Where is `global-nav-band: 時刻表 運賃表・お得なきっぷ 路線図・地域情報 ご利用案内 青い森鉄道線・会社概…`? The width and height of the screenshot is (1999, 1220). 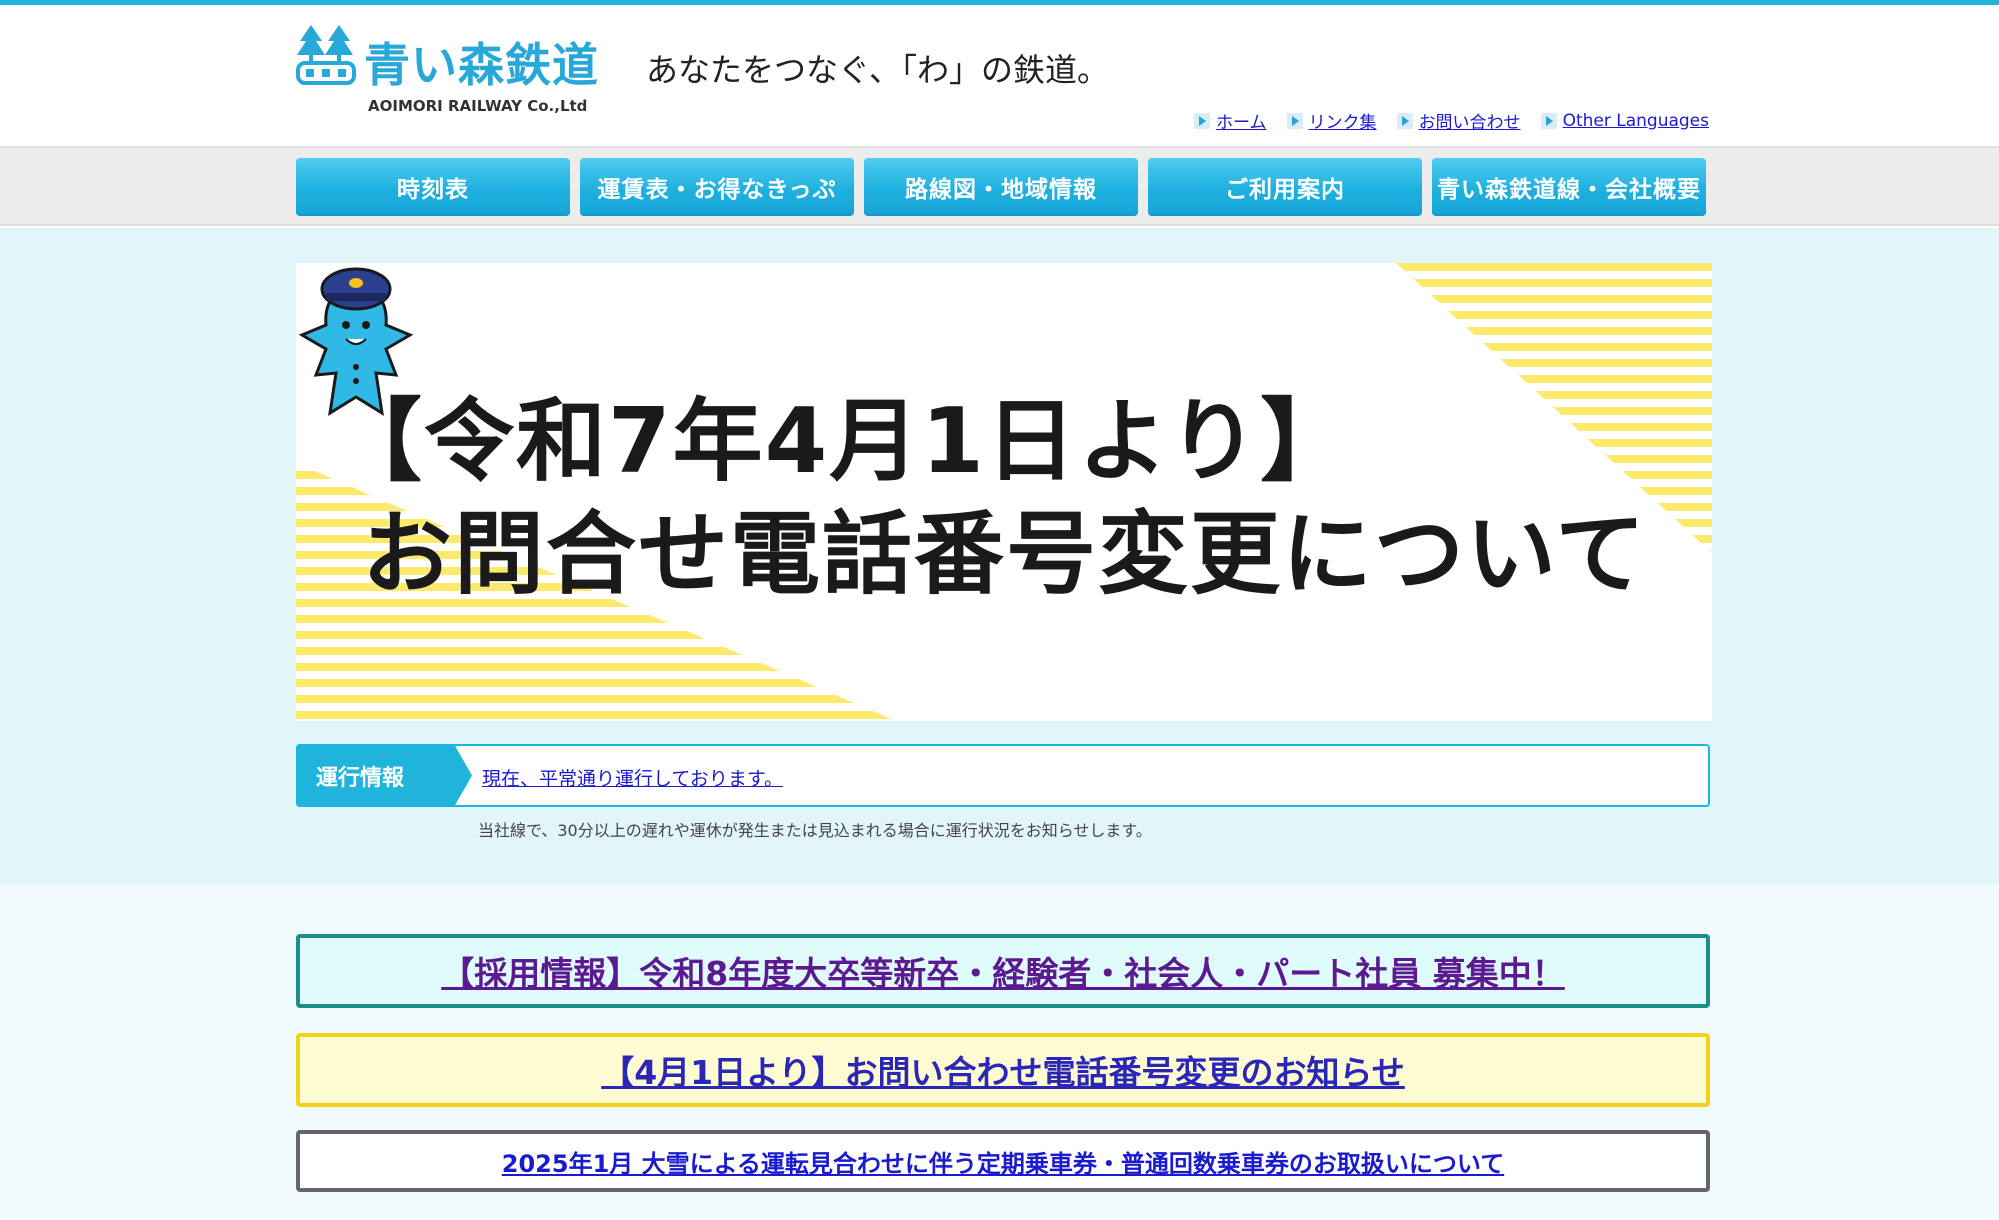
global-nav-band: 時刻表 運賃表・お得なきっぷ 路線図・地域情報 ご利用案内 青い森鉄道線・会社概… is located at coordinates (999, 186).